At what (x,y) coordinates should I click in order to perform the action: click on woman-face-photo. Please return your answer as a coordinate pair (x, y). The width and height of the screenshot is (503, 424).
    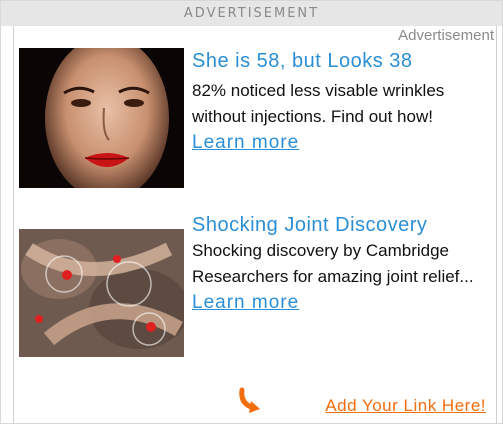
    Looking at the image, I should click on (101, 118).